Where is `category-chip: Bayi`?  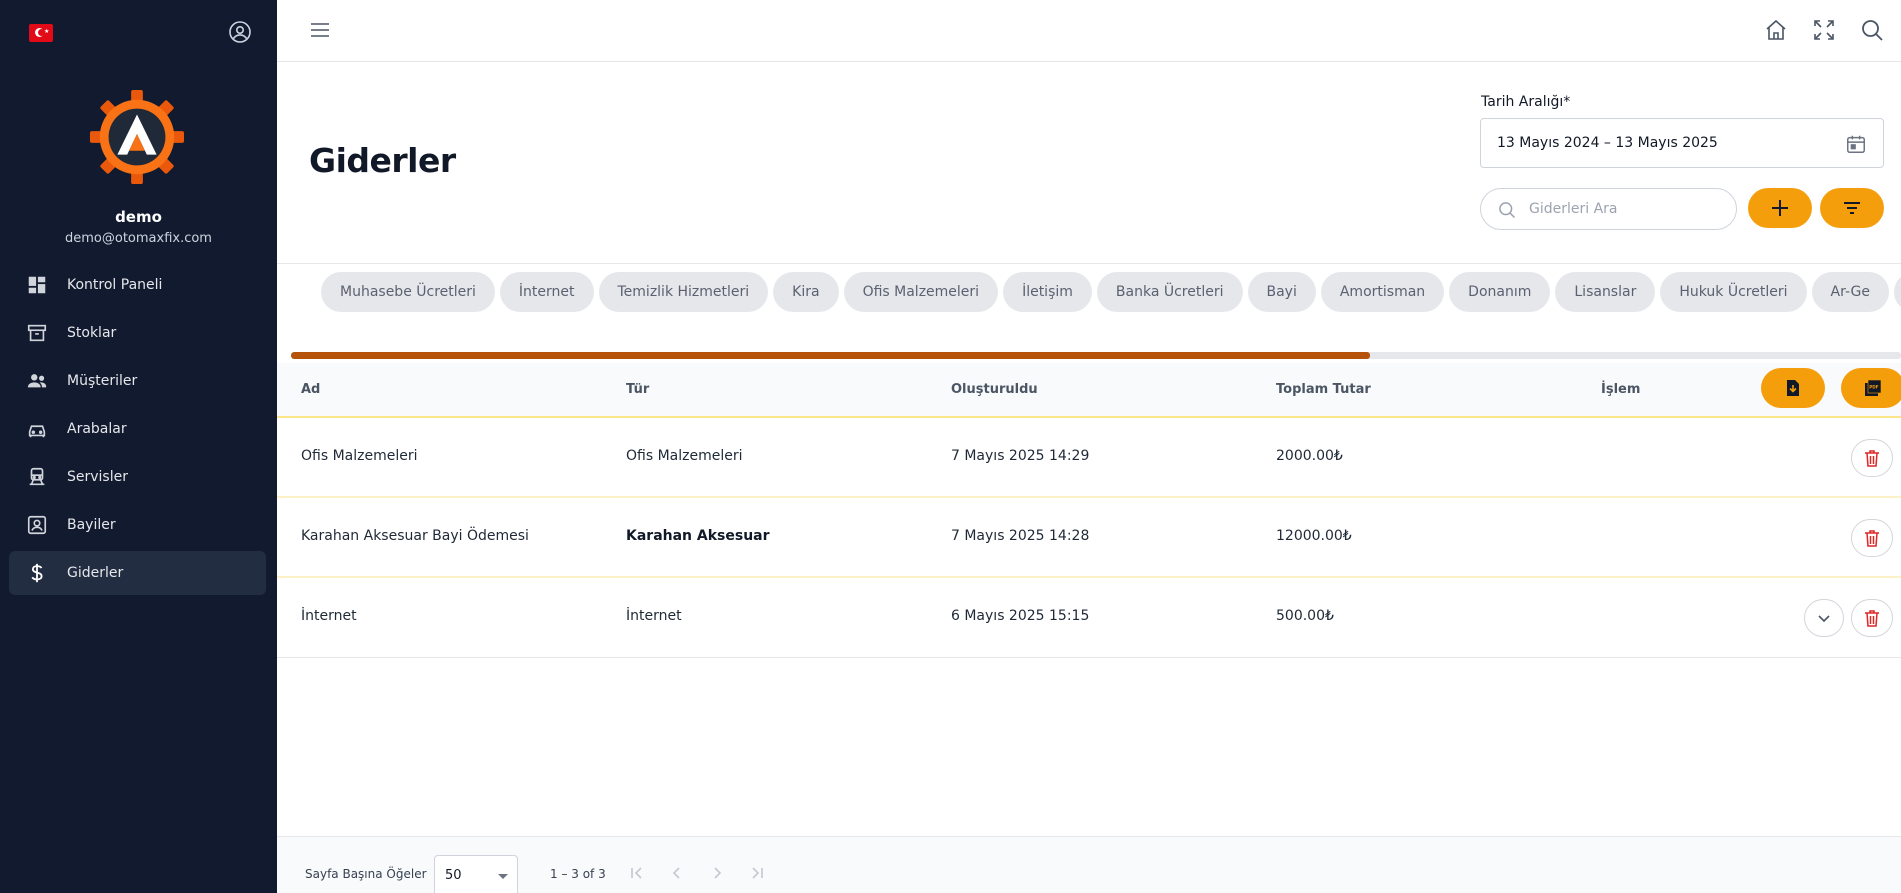
category-chip: Bayi is located at coordinates (1281, 292).